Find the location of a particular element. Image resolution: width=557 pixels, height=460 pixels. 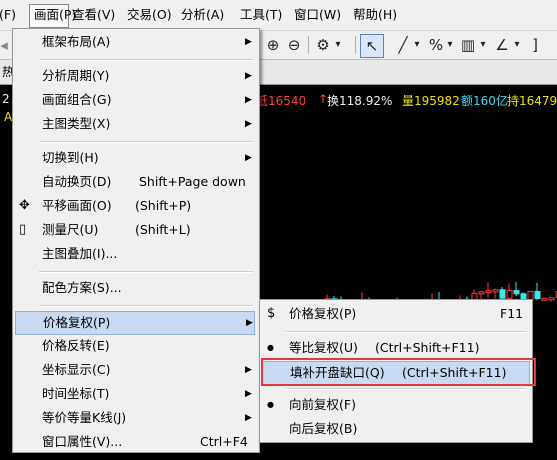

menu-item-6: 切换到(H) ▶ is located at coordinates (135, 158).